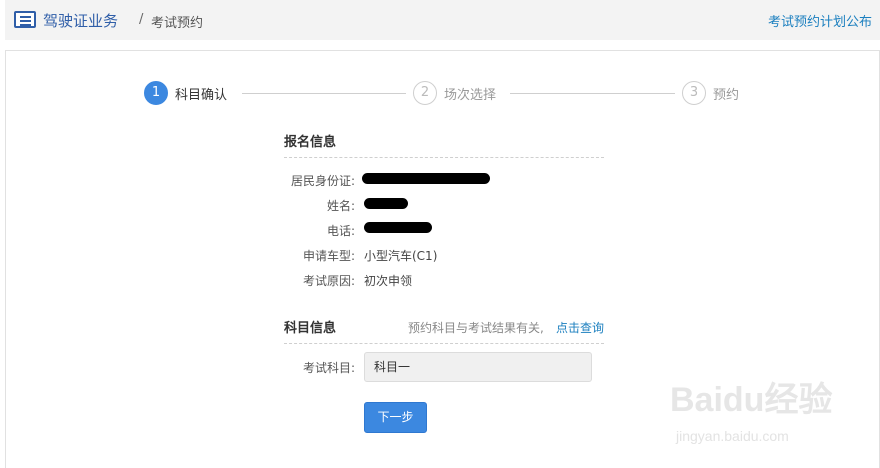 This screenshot has height=468, width=880. I want to click on vehicle-type-value: 小型汽车(C1), so click(401, 256).